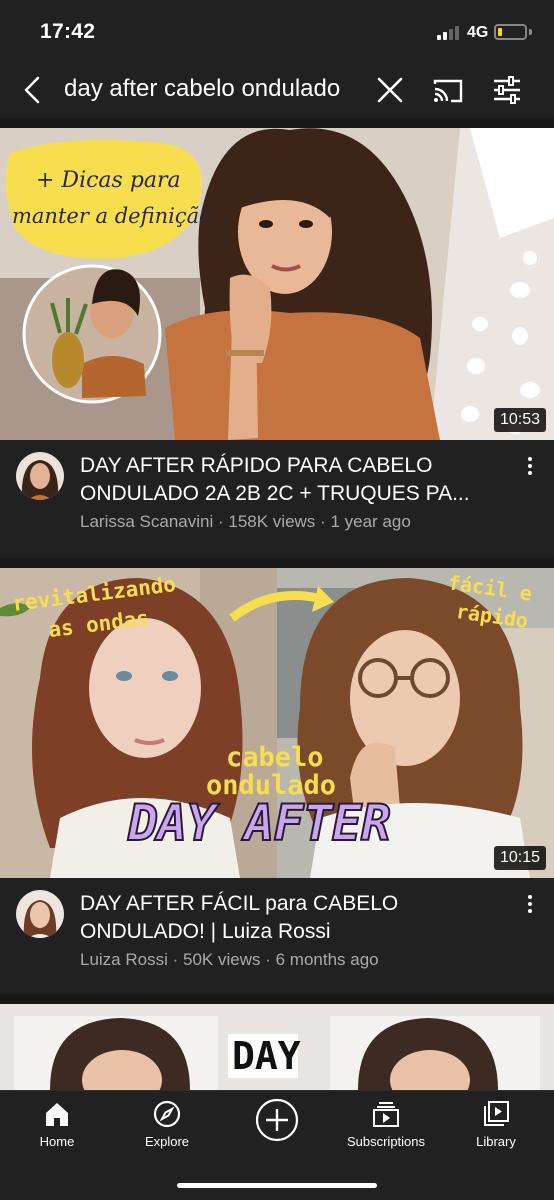 The width and height of the screenshot is (554, 1200). What do you see at coordinates (272, 521) in the screenshot?
I see `view-count: 158K views` at bounding box center [272, 521].